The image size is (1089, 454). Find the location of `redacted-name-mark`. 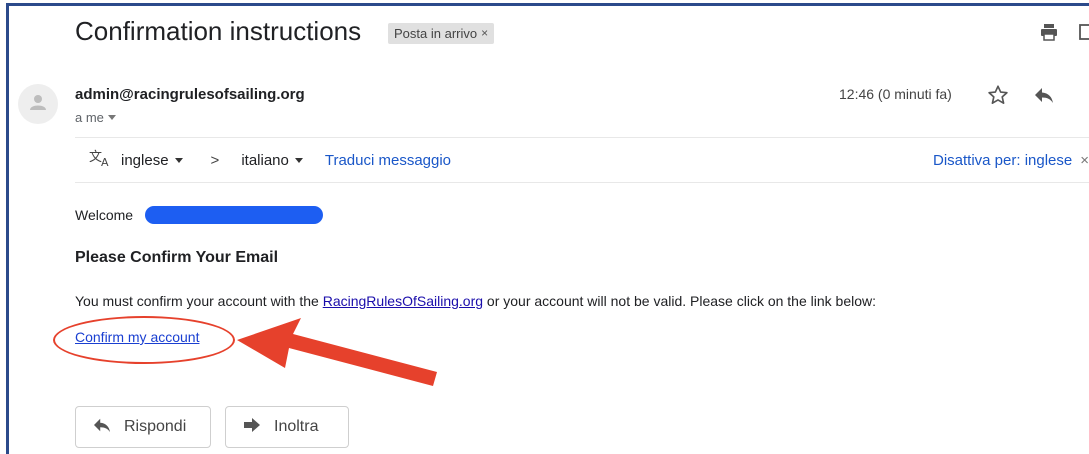

redacted-name-mark is located at coordinates (234, 215).